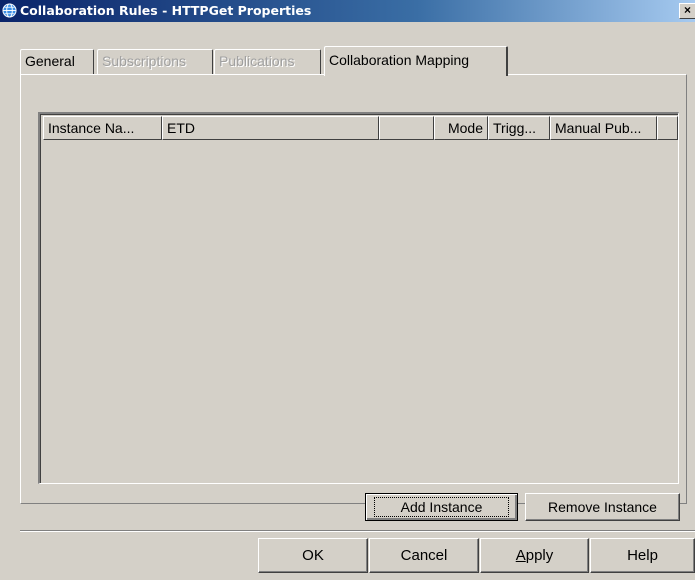  Describe the element at coordinates (520, 555) in the screenshot. I see `apply-mnemonic: A` at that location.